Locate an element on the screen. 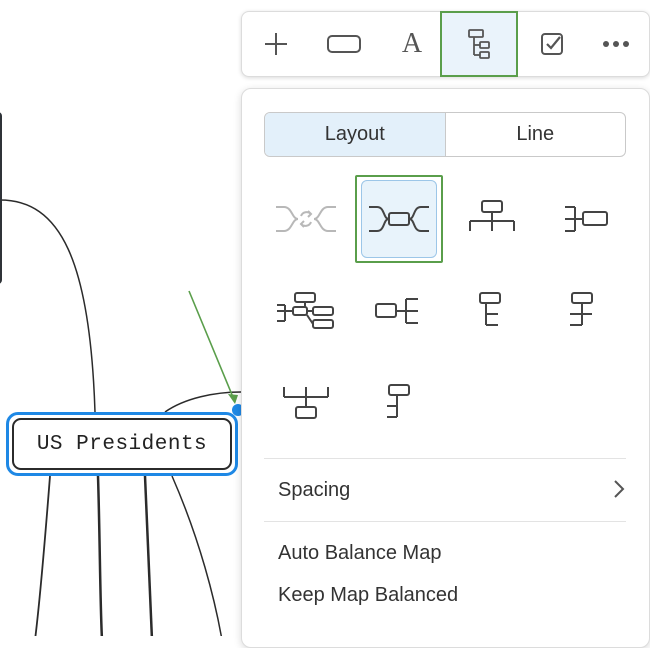 The width and height of the screenshot is (650, 648). text-format-button: A is located at coordinates (412, 44).